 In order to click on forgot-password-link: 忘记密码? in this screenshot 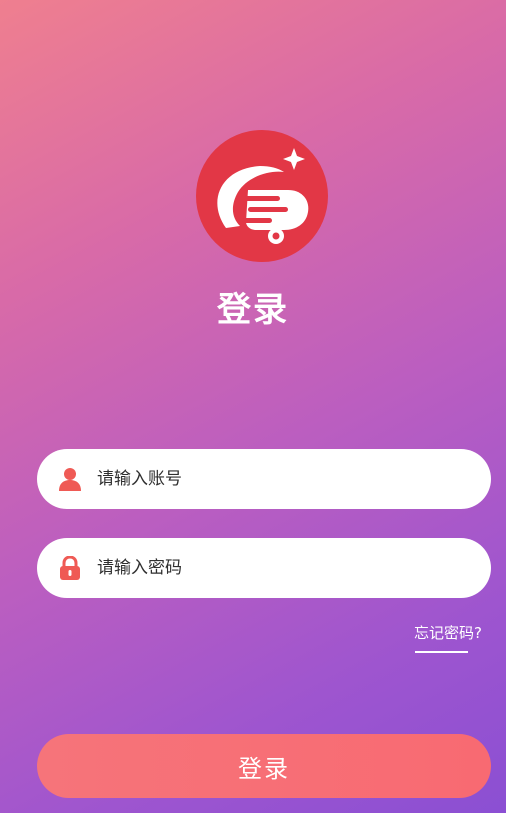, I will do `click(448, 632)`.